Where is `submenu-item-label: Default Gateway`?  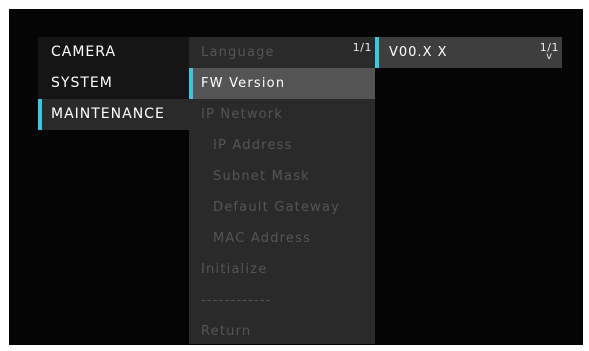 submenu-item-label: Default Gateway is located at coordinates (277, 207).